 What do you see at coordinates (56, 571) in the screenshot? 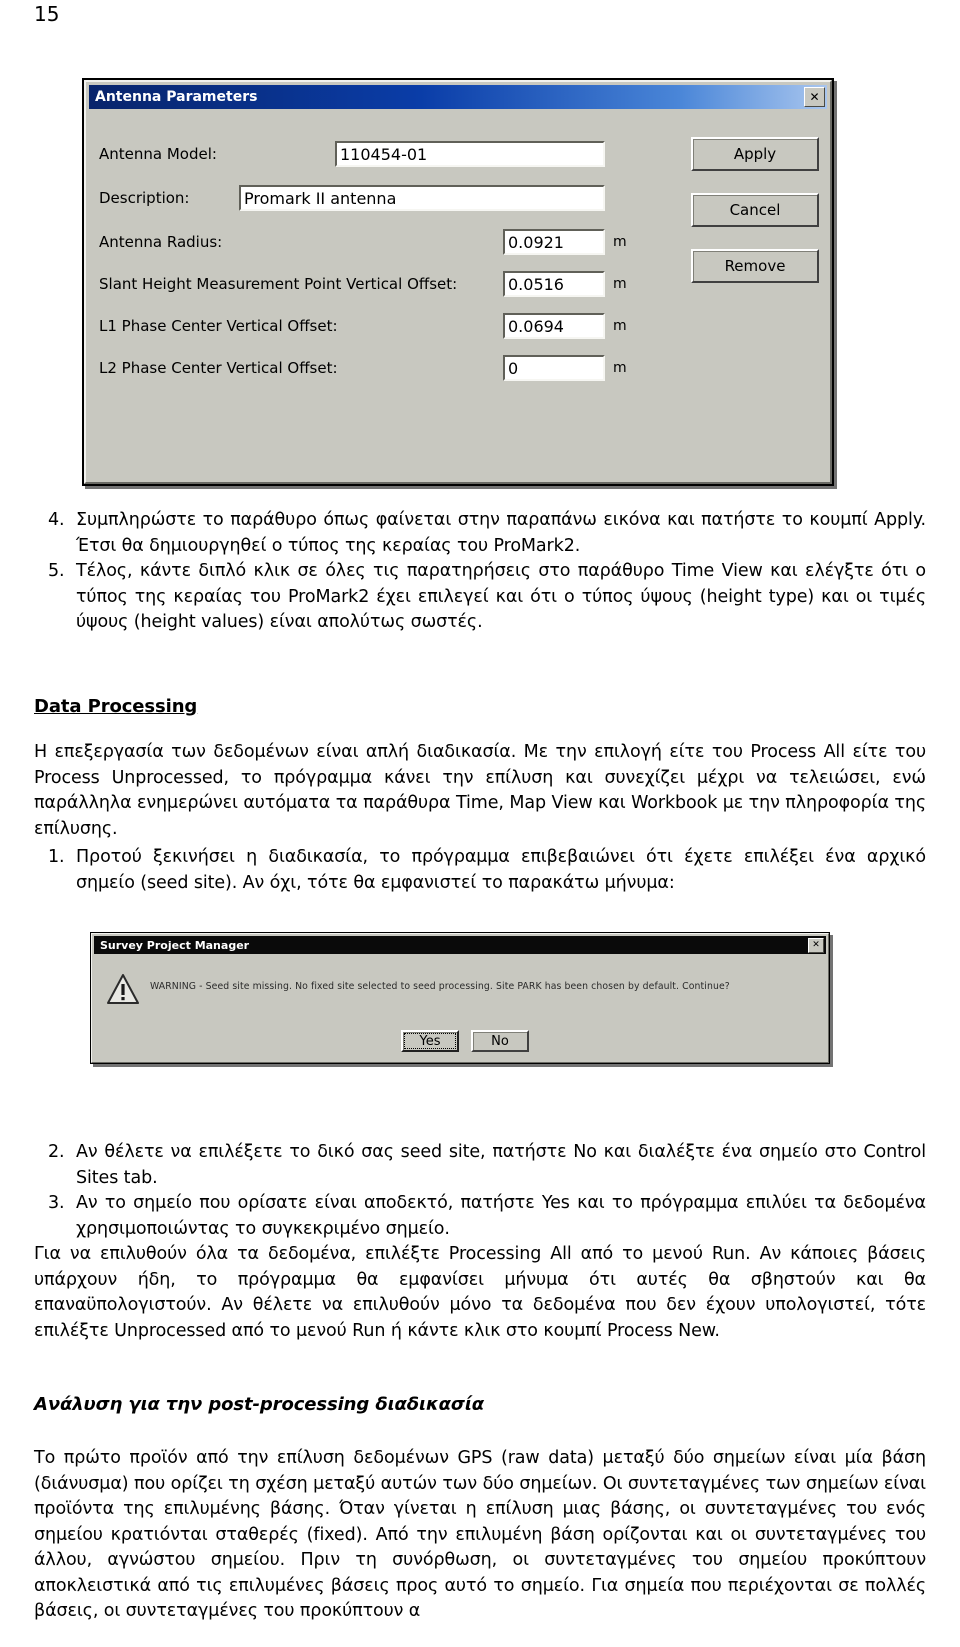
I see `list-item-number: 5.` at bounding box center [56, 571].